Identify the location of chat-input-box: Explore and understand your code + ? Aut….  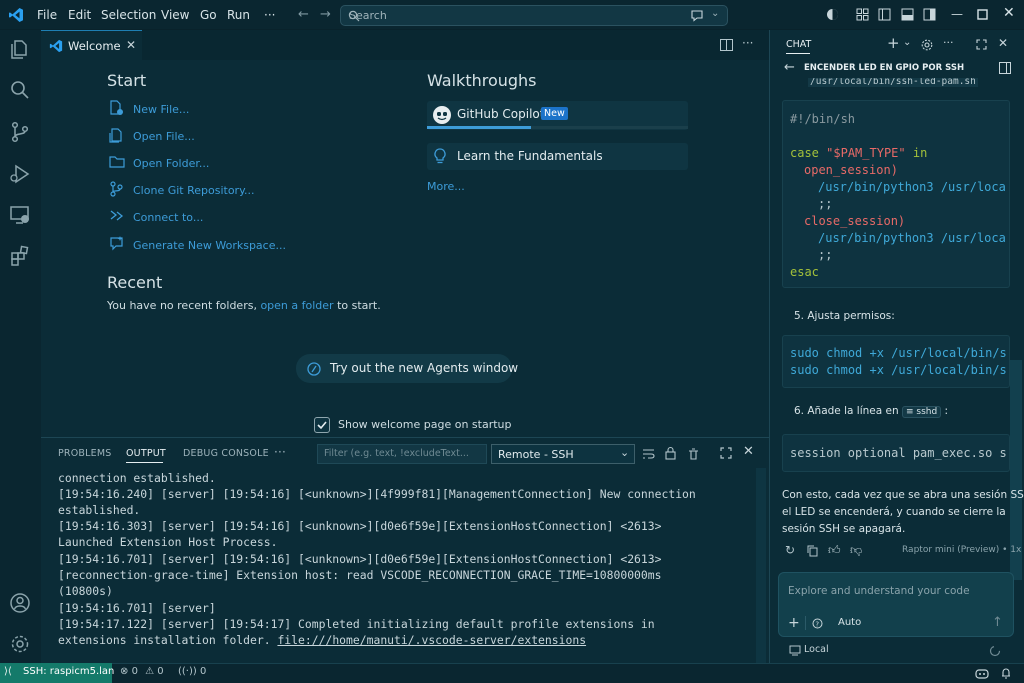
(896, 604).